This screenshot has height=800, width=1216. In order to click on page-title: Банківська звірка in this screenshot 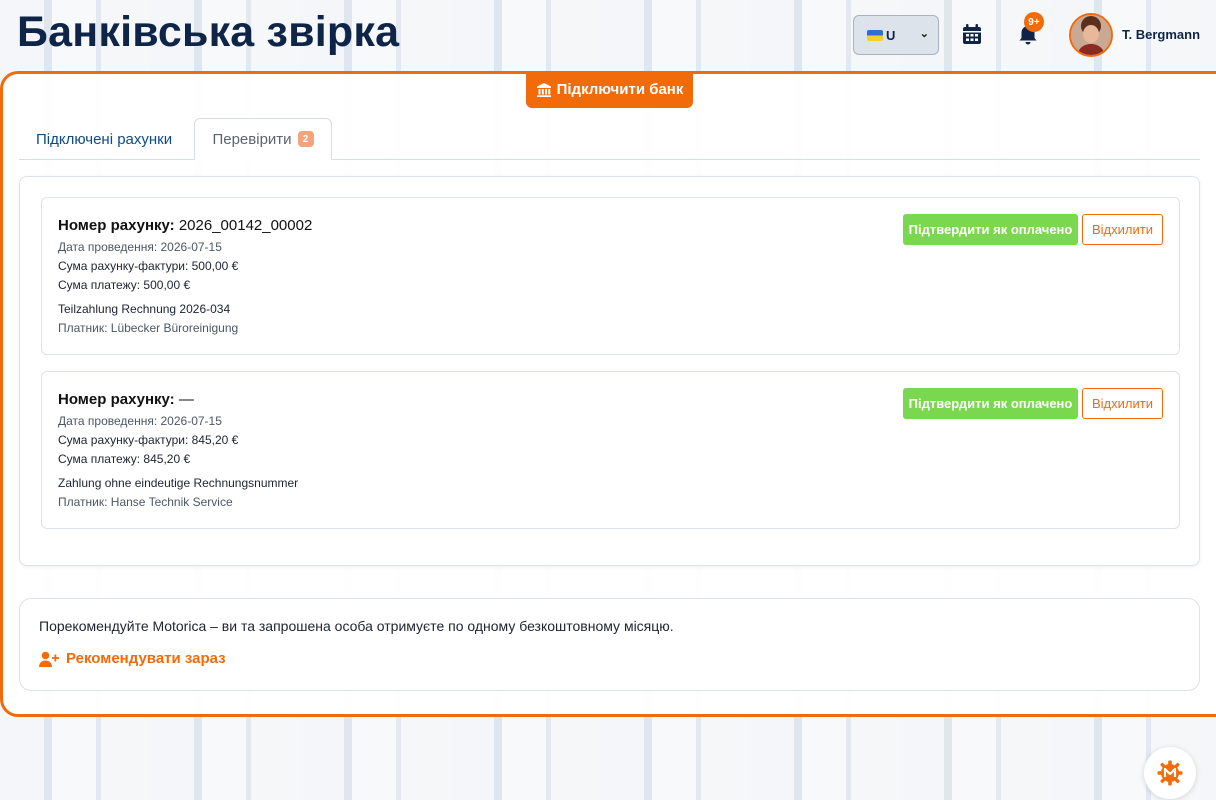, I will do `click(208, 32)`.